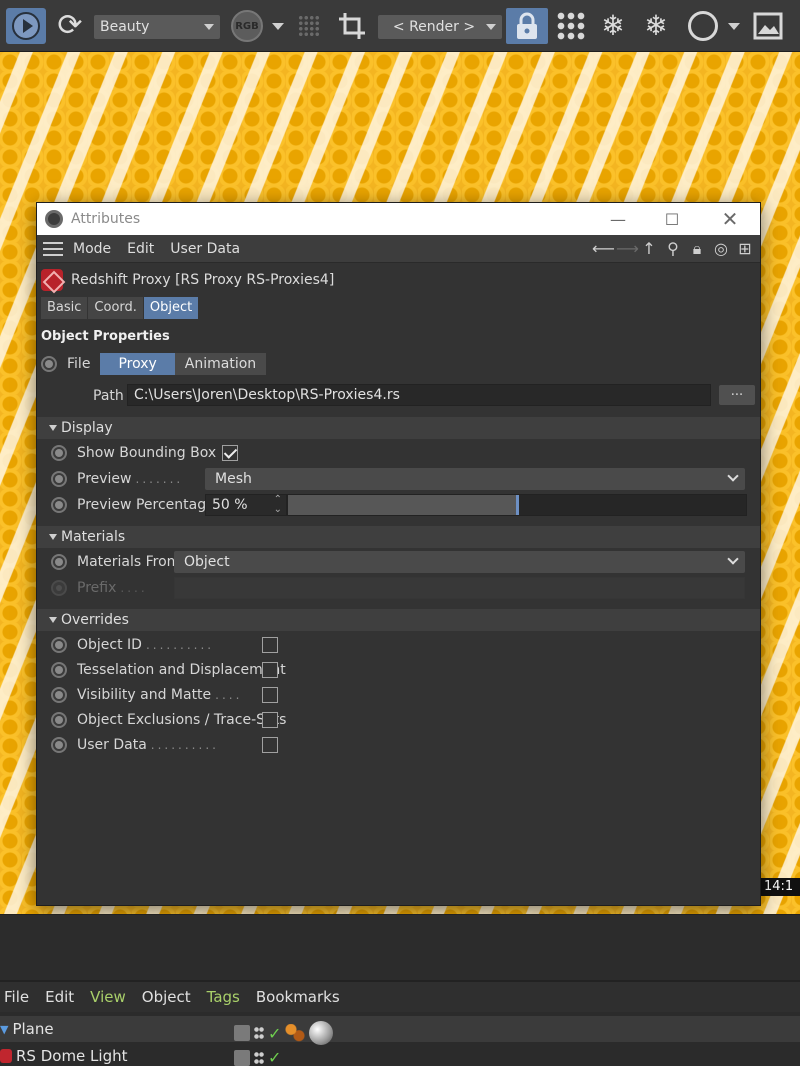  I want to click on render-play-button, so click(26, 26).